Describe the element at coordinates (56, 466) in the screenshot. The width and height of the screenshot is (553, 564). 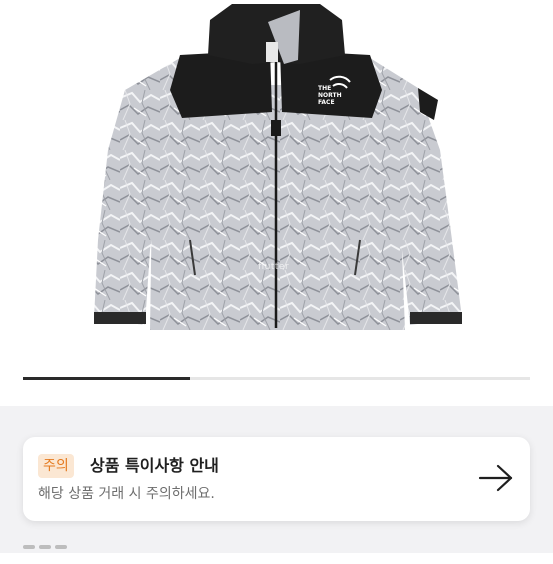
I see `caution-badge: 주의` at that location.